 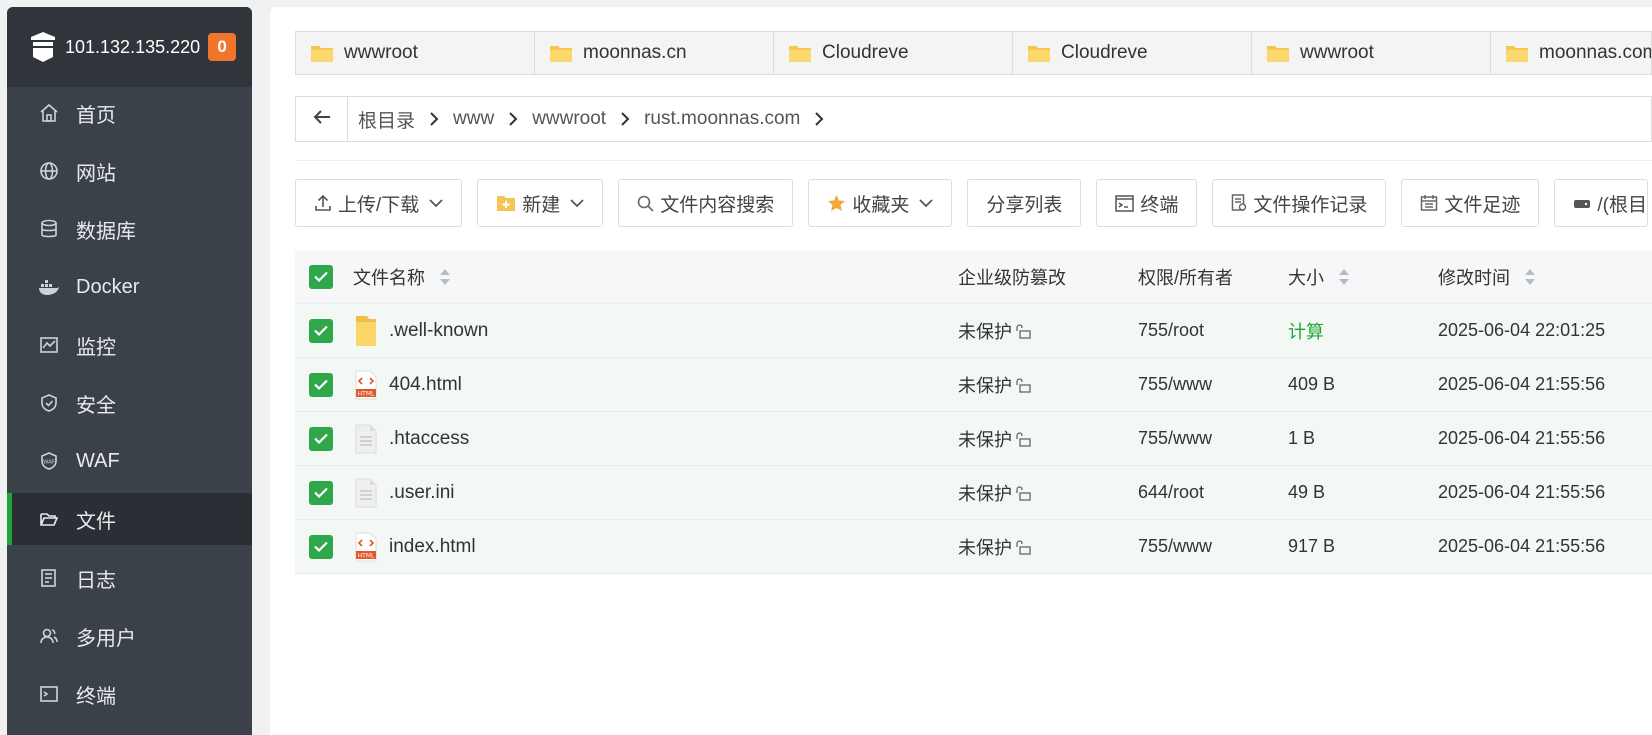 I want to click on share-list-button: 分享列表, so click(x=1024, y=203).